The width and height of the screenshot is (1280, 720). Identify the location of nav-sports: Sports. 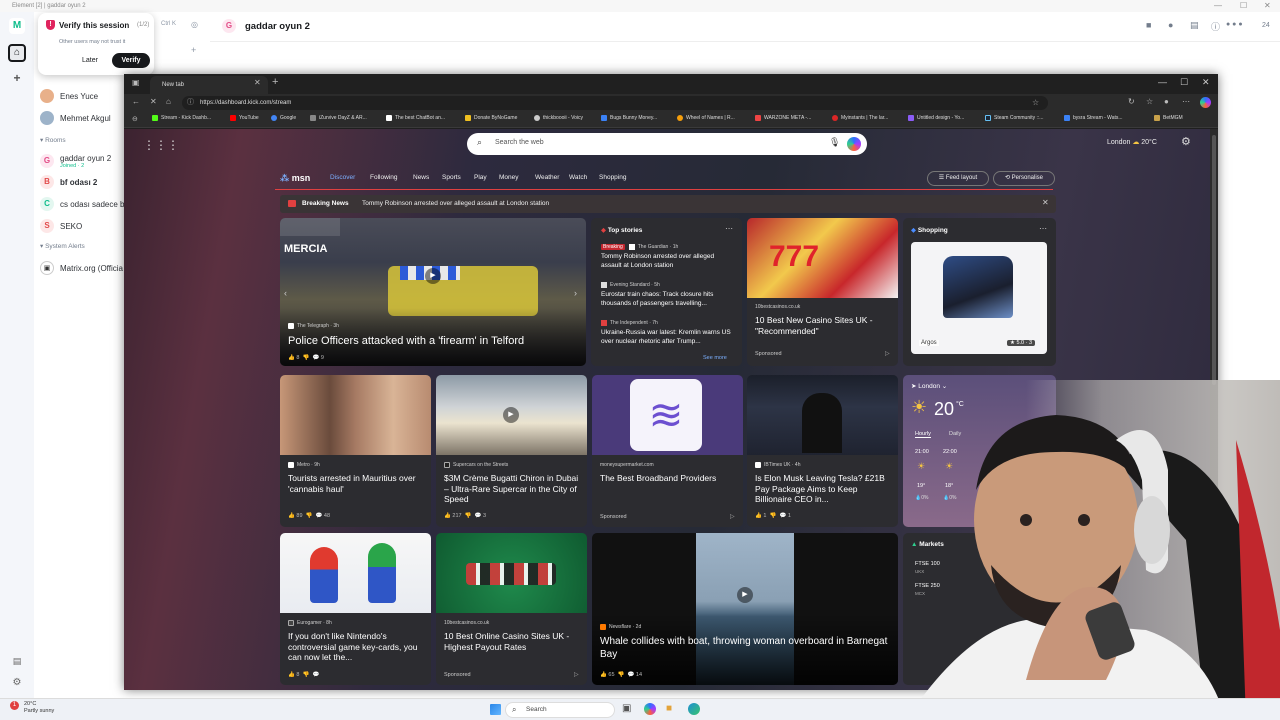
(451, 177).